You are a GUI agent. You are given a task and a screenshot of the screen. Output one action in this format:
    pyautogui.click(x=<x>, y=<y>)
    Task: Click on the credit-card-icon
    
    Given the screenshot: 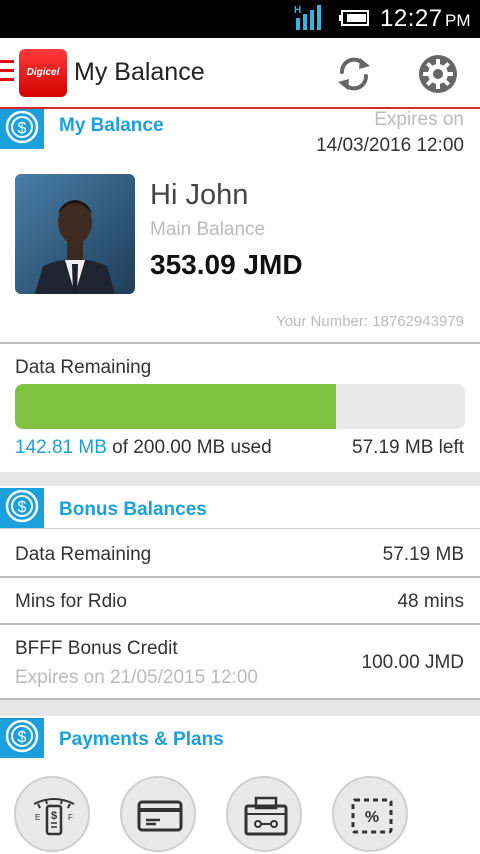 What is the action you would take?
    pyautogui.click(x=160, y=816)
    